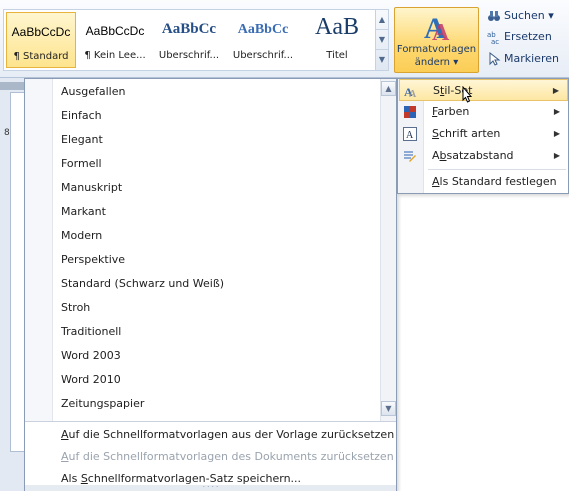  Describe the element at coordinates (337, 55) in the screenshot. I see `style-name: Titel` at that location.